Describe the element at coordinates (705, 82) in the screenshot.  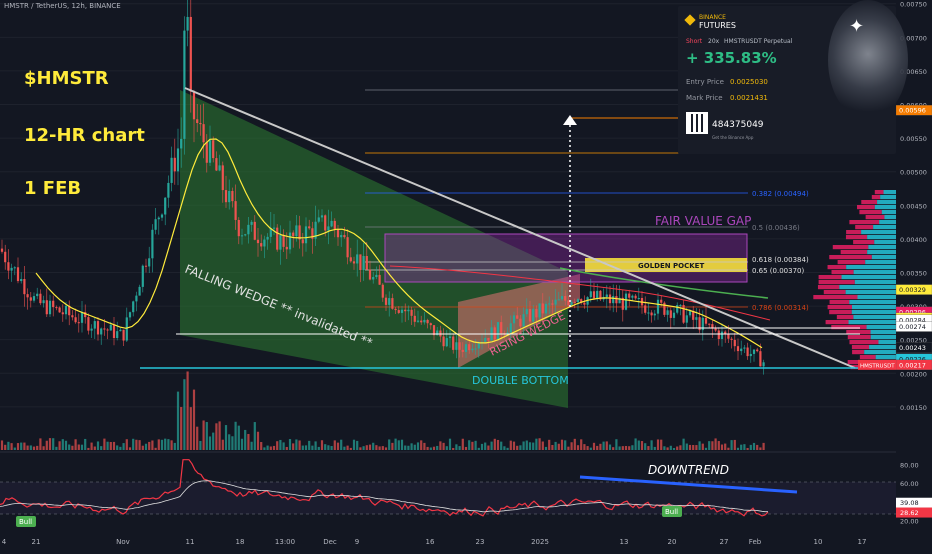
I see `entry-label: Entry Price` at that location.